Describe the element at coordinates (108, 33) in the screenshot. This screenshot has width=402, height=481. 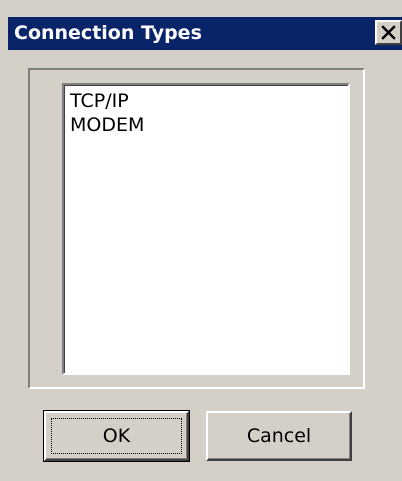
I see `window-title: Connection Types` at that location.